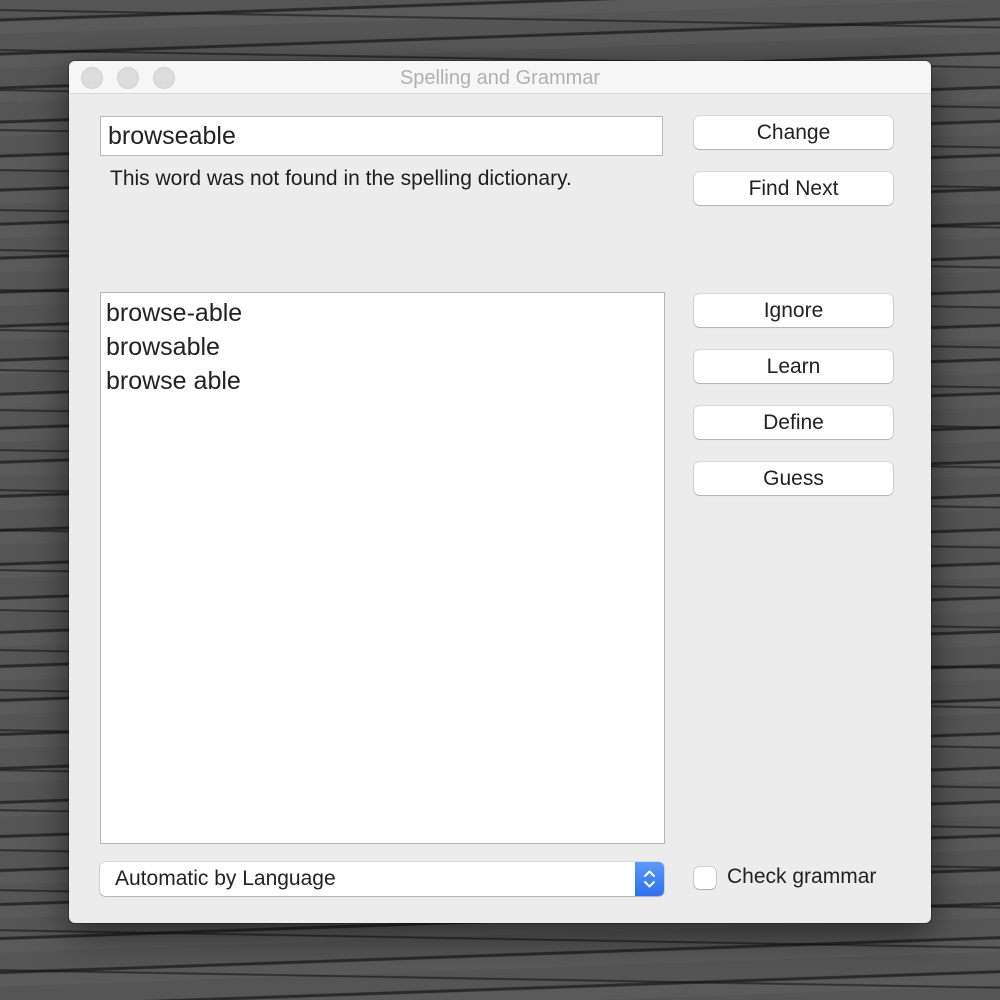 The height and width of the screenshot is (1000, 1000). Describe the element at coordinates (793, 132) in the screenshot. I see `change-button: Change` at that location.